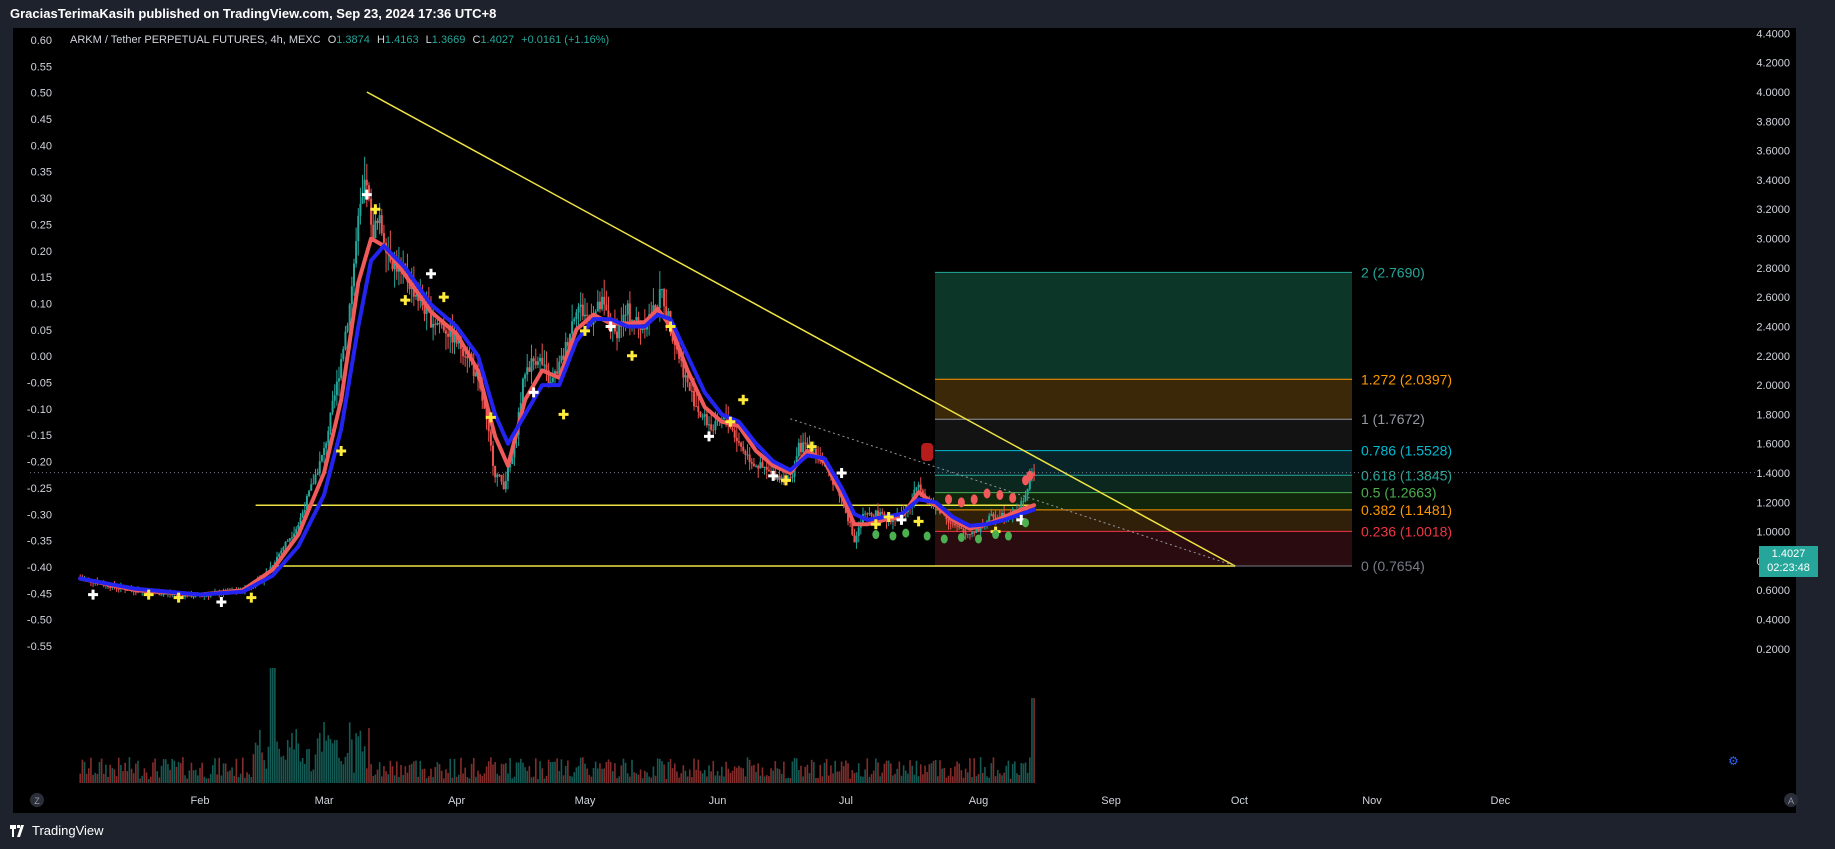 The image size is (1835, 849). I want to click on left-axis-tick-label: -0.50, so click(39, 621).